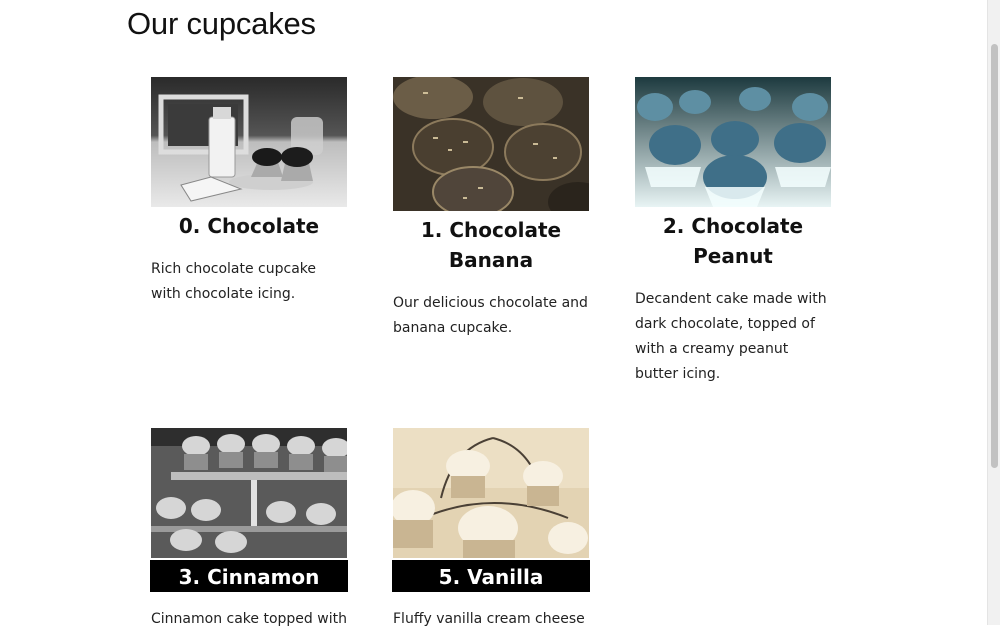 Image resolution: width=1000 pixels, height=632 pixels. Describe the element at coordinates (994, 256) in the screenshot. I see `scrollbar-thumb` at that location.